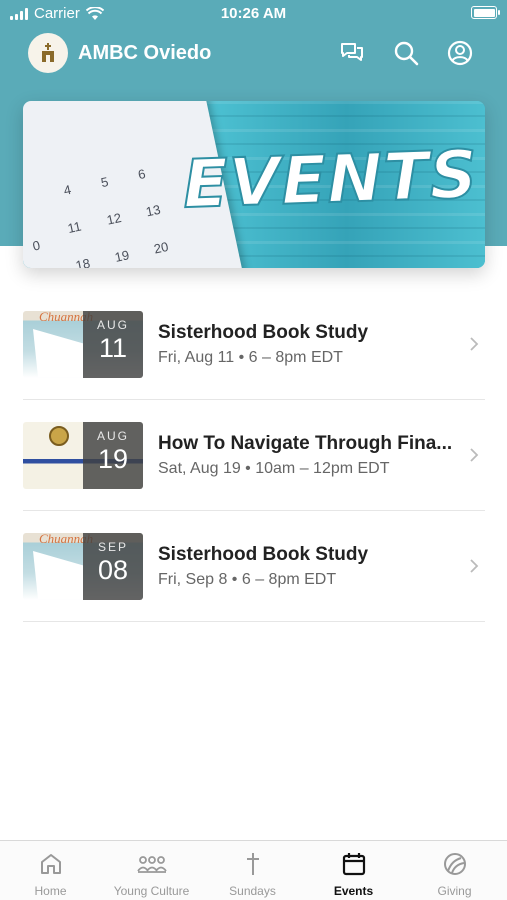 This screenshot has height=900, width=507. What do you see at coordinates (454, 864) in the screenshot?
I see `giving-icon` at bounding box center [454, 864].